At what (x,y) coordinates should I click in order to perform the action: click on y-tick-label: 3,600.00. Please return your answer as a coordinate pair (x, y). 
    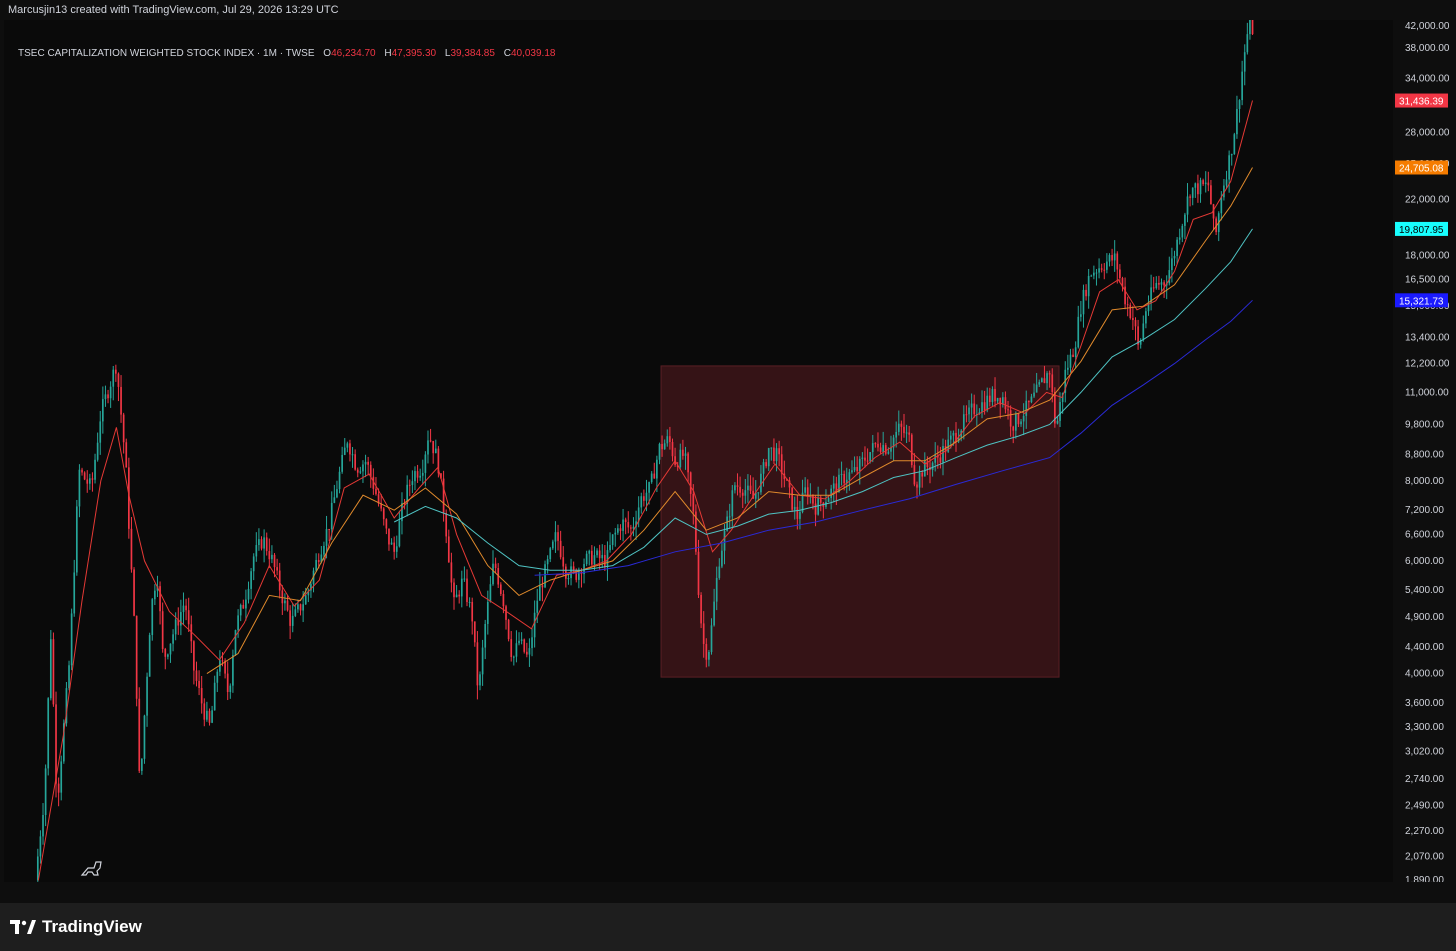
    Looking at the image, I should click on (1424, 703).